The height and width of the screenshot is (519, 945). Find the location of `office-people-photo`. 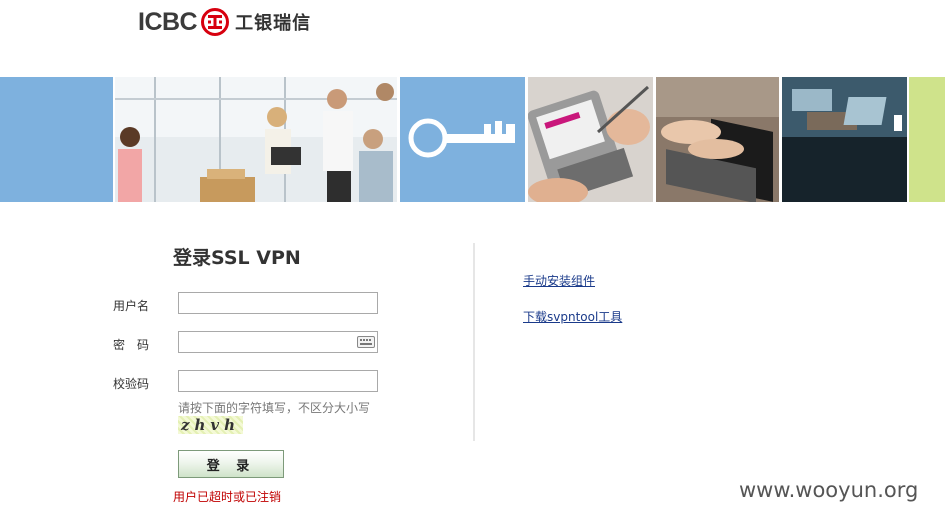

office-people-photo is located at coordinates (256, 139).